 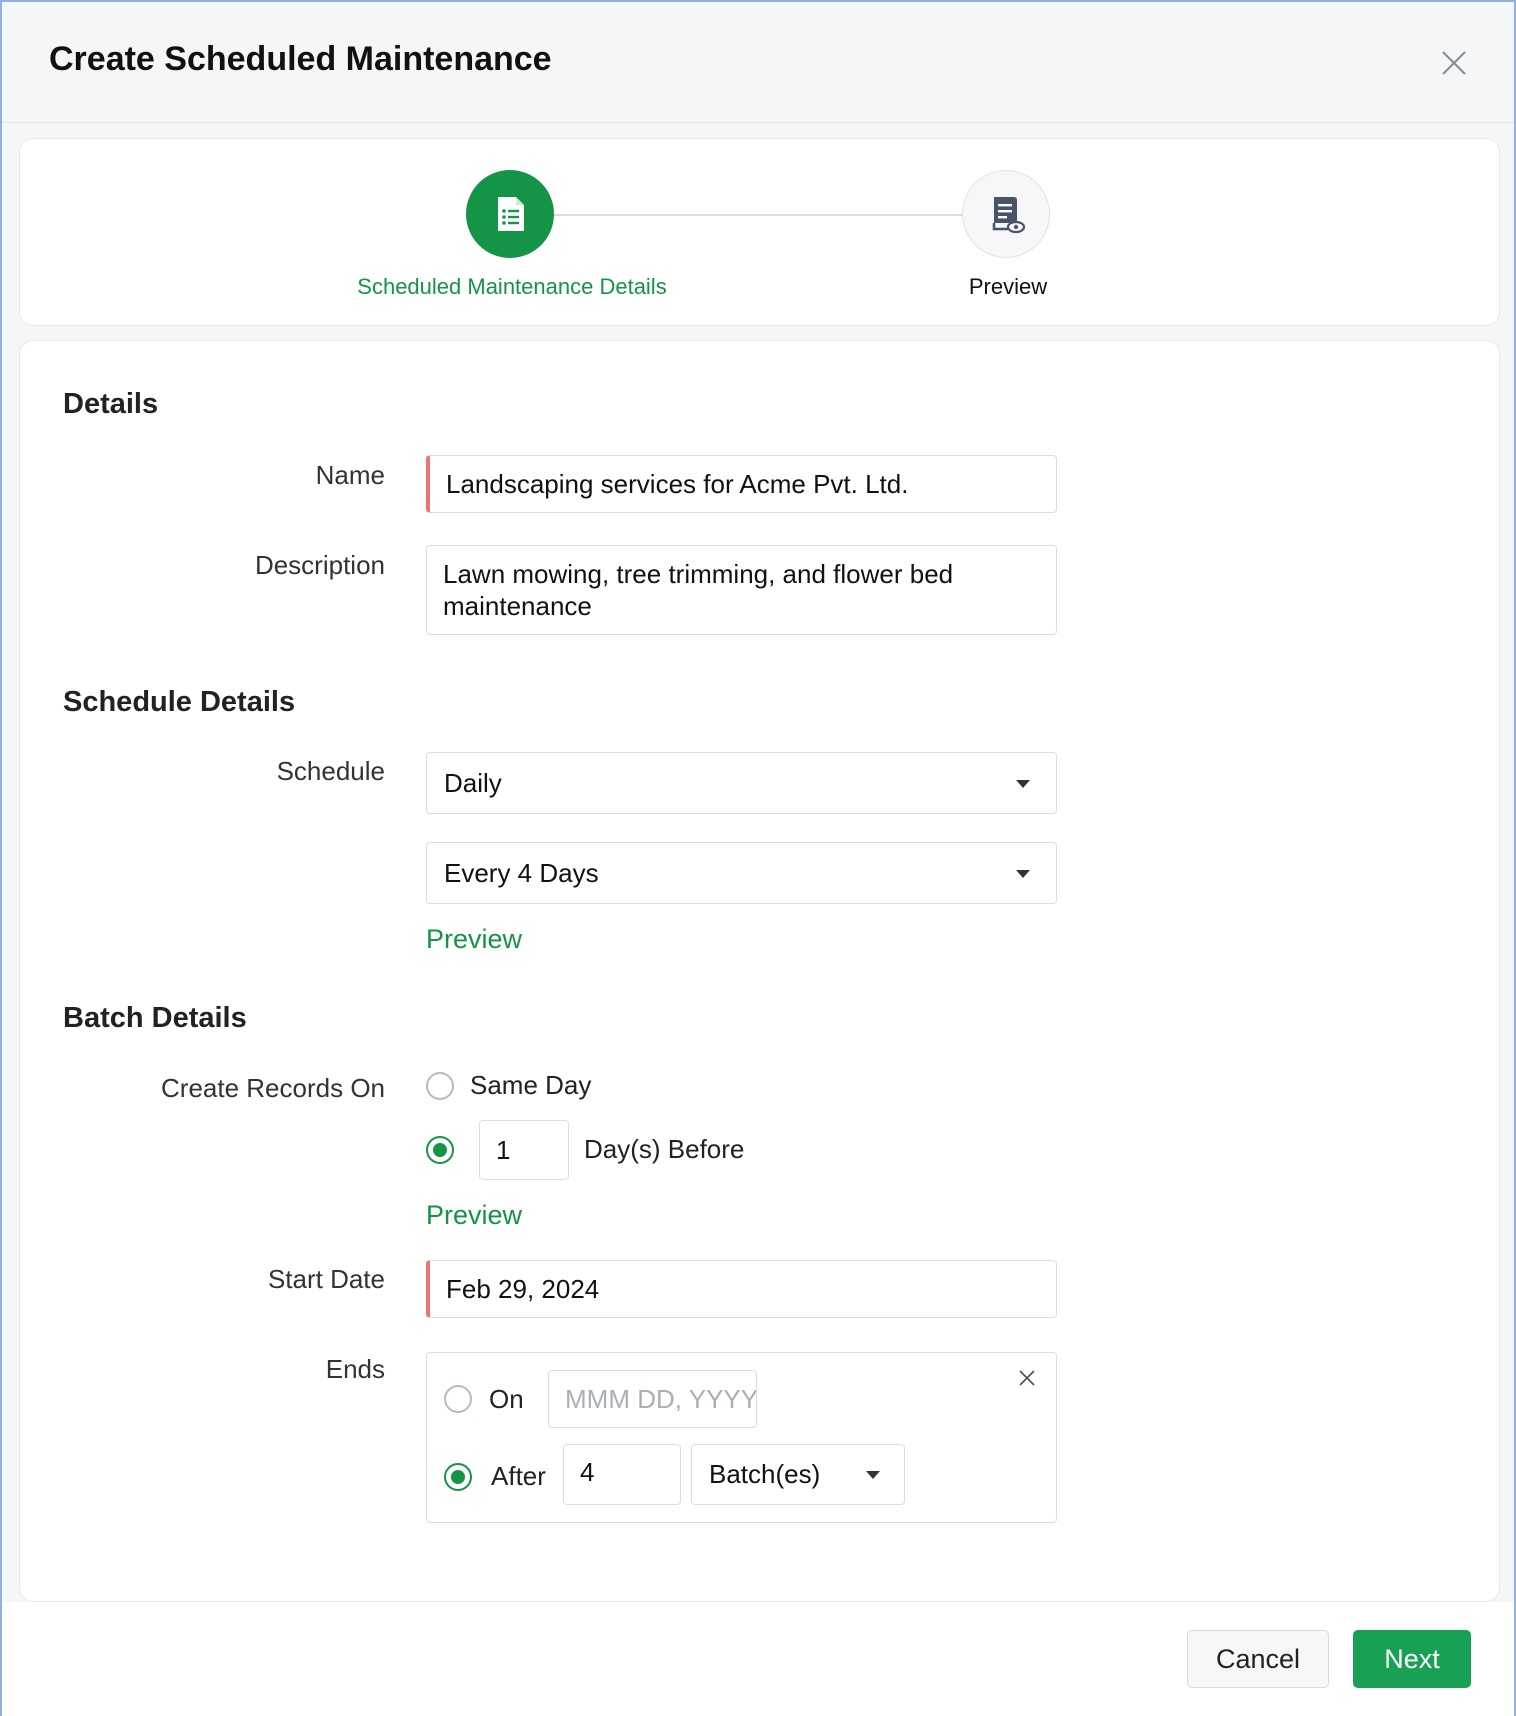 I want to click on name-input: Landscaping services for Acme Pvt. Ltd., so click(x=741, y=484).